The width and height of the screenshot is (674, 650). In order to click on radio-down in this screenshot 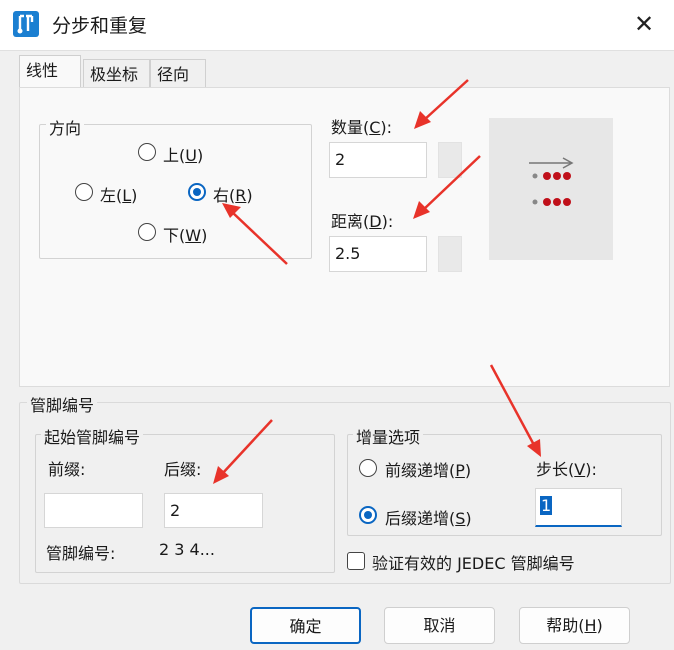, I will do `click(147, 232)`.